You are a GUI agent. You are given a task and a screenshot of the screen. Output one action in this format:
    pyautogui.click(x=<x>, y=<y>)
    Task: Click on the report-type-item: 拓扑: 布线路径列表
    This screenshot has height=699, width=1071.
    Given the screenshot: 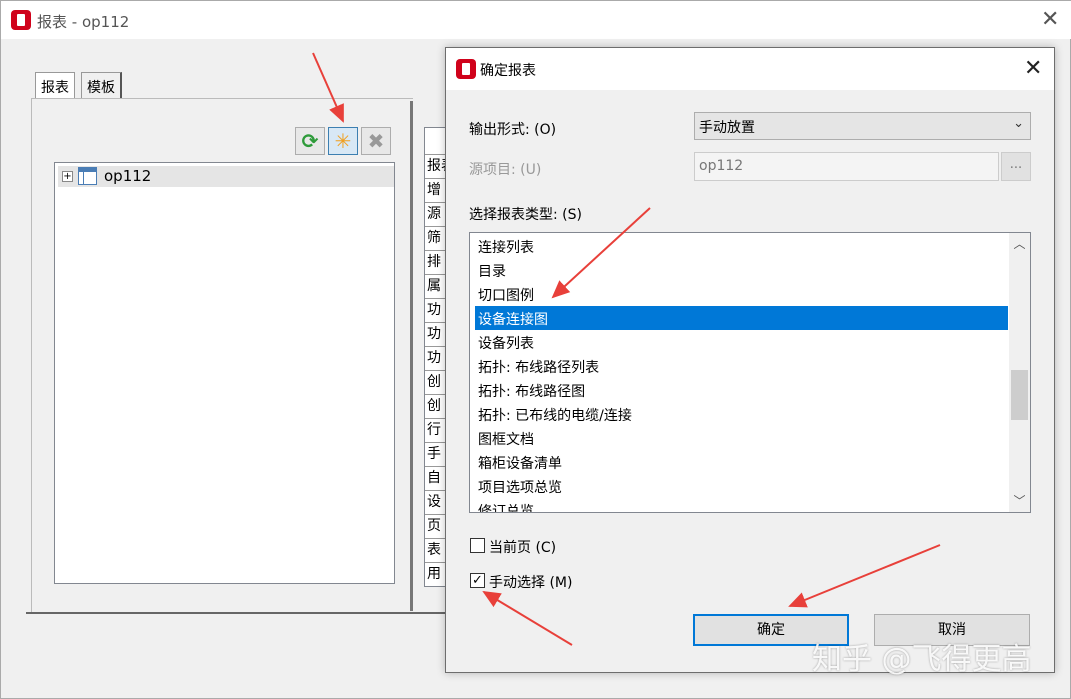 What is the action you would take?
    pyautogui.click(x=741, y=366)
    